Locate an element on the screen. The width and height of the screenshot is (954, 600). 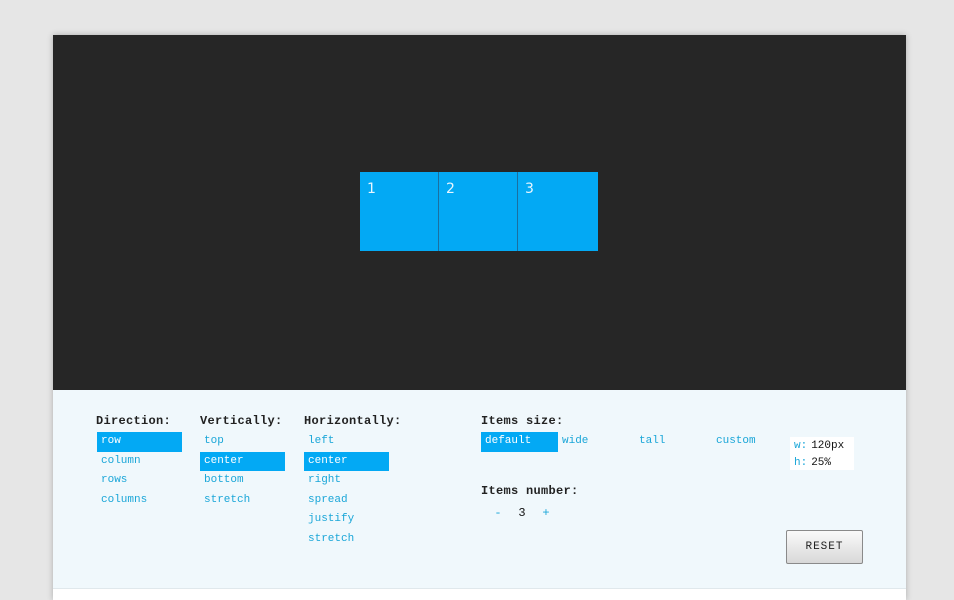
height-label: h: is located at coordinates (801, 463).